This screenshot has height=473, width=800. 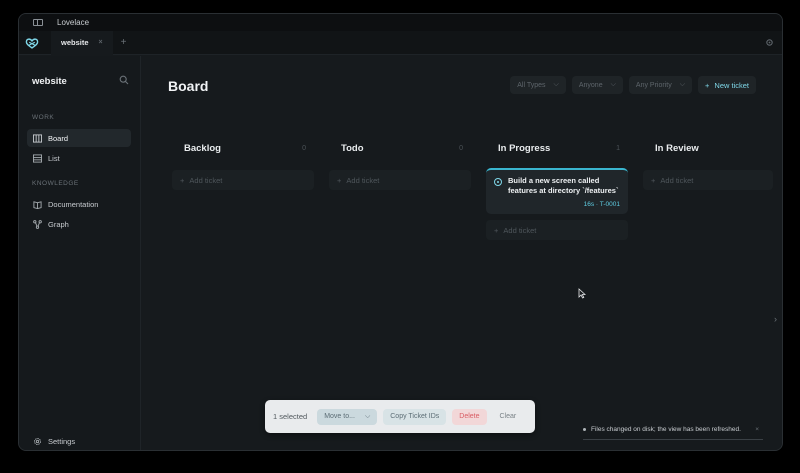 I want to click on sidebar-item-label: List, so click(x=54, y=158).